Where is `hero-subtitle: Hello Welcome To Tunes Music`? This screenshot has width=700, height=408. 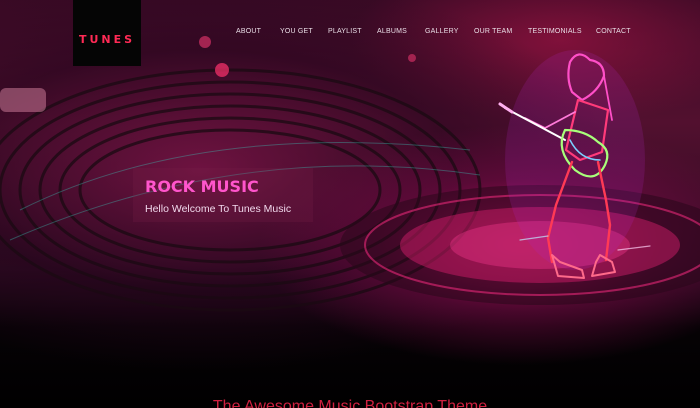
hero-subtitle: Hello Welcome To Tunes Music is located at coordinates (218, 209).